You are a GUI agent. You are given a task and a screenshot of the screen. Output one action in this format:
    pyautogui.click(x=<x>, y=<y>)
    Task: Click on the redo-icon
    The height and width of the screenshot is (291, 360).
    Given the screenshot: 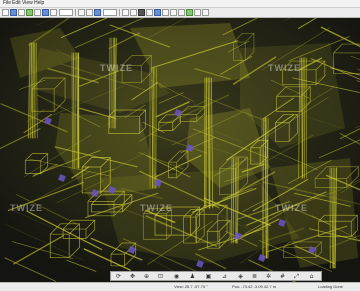 What is the action you would take?
    pyautogui.click(x=89, y=12)
    